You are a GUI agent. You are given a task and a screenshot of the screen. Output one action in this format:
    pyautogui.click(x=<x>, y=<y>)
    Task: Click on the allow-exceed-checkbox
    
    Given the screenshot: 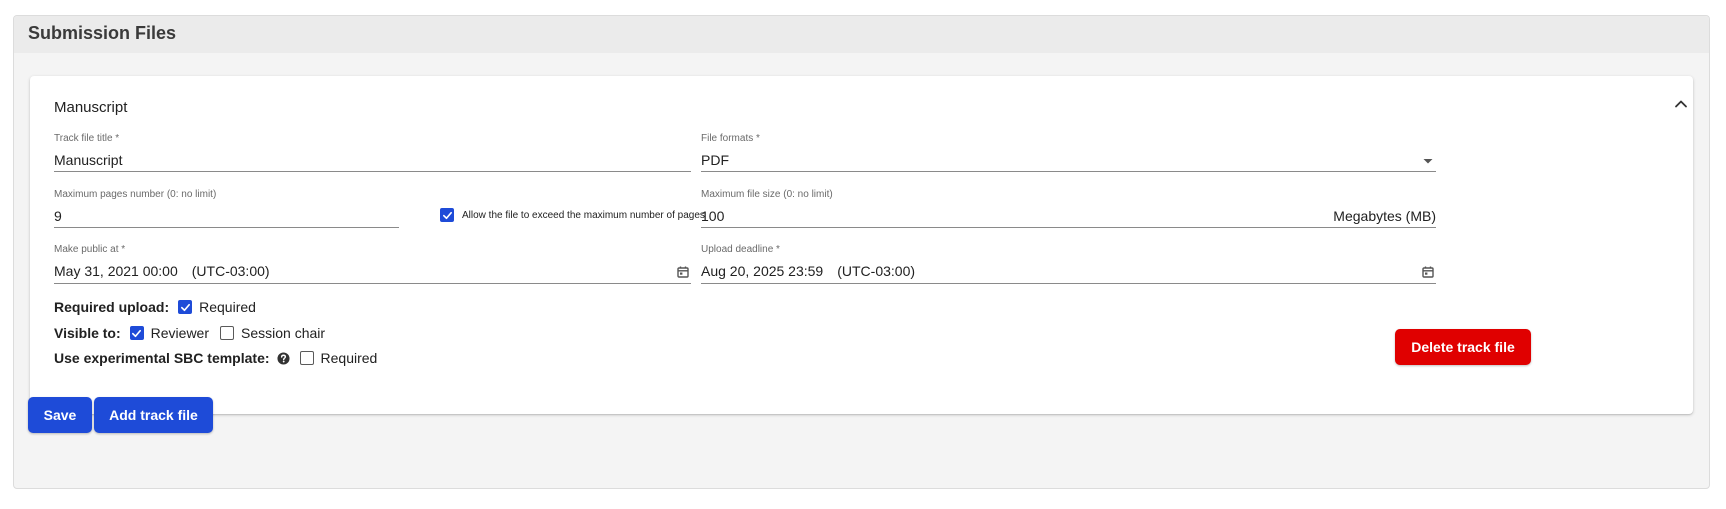 What is the action you would take?
    pyautogui.click(x=447, y=215)
    